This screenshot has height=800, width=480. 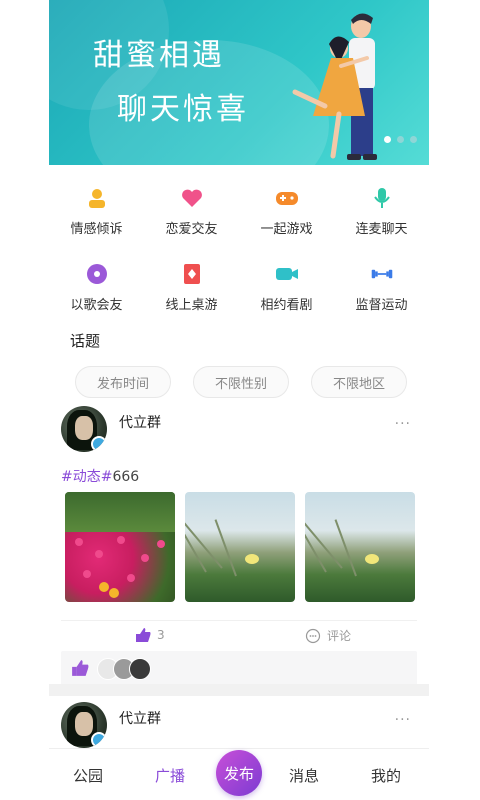 What do you see at coordinates (96, 229) in the screenshot?
I see `category-label: 情感倾诉` at bounding box center [96, 229].